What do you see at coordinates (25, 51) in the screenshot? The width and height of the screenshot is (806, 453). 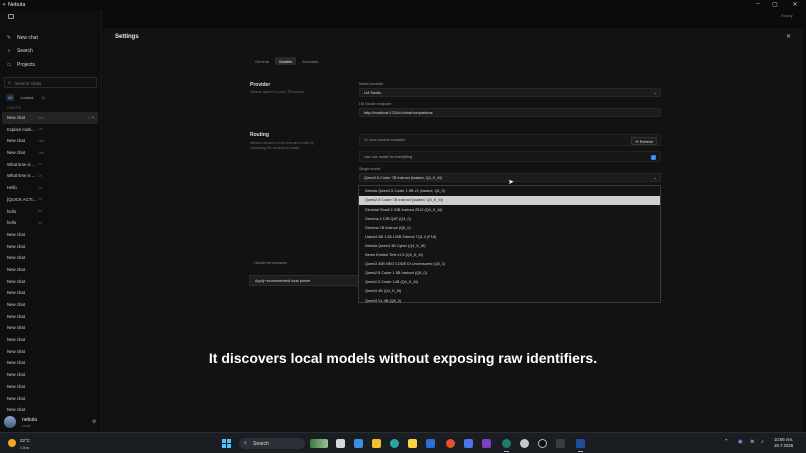 I see `sidebar-search-label: Search` at bounding box center [25, 51].